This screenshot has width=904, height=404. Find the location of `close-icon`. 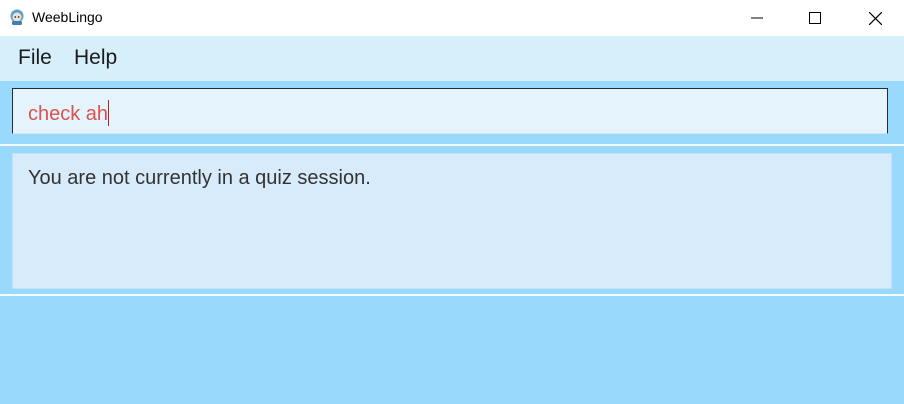

close-icon is located at coordinates (875, 18).